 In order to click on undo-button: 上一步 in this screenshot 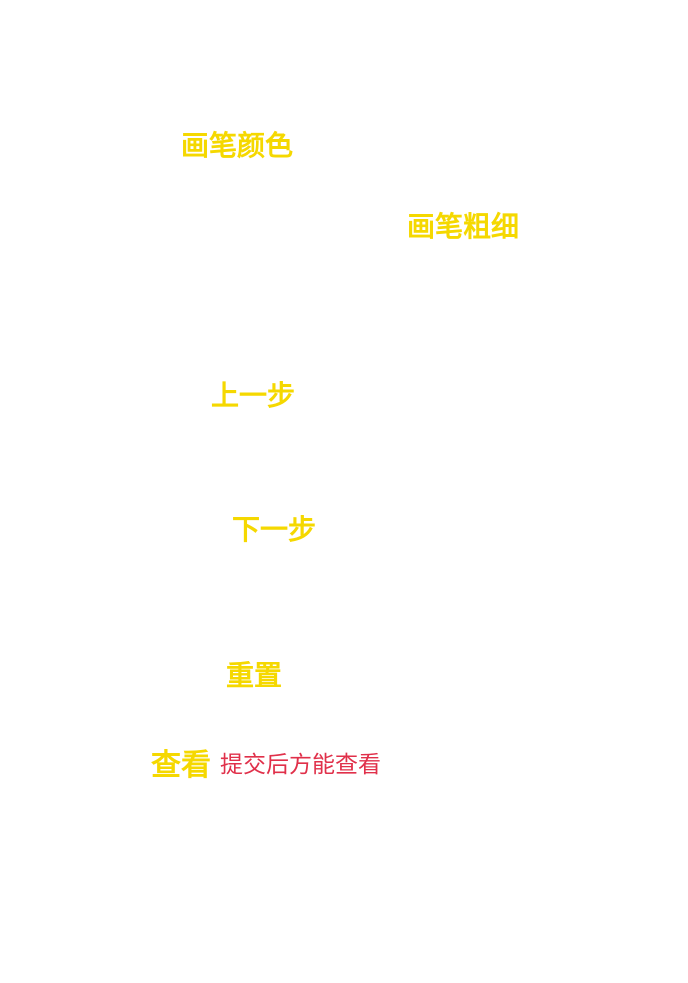, I will do `click(253, 396)`.